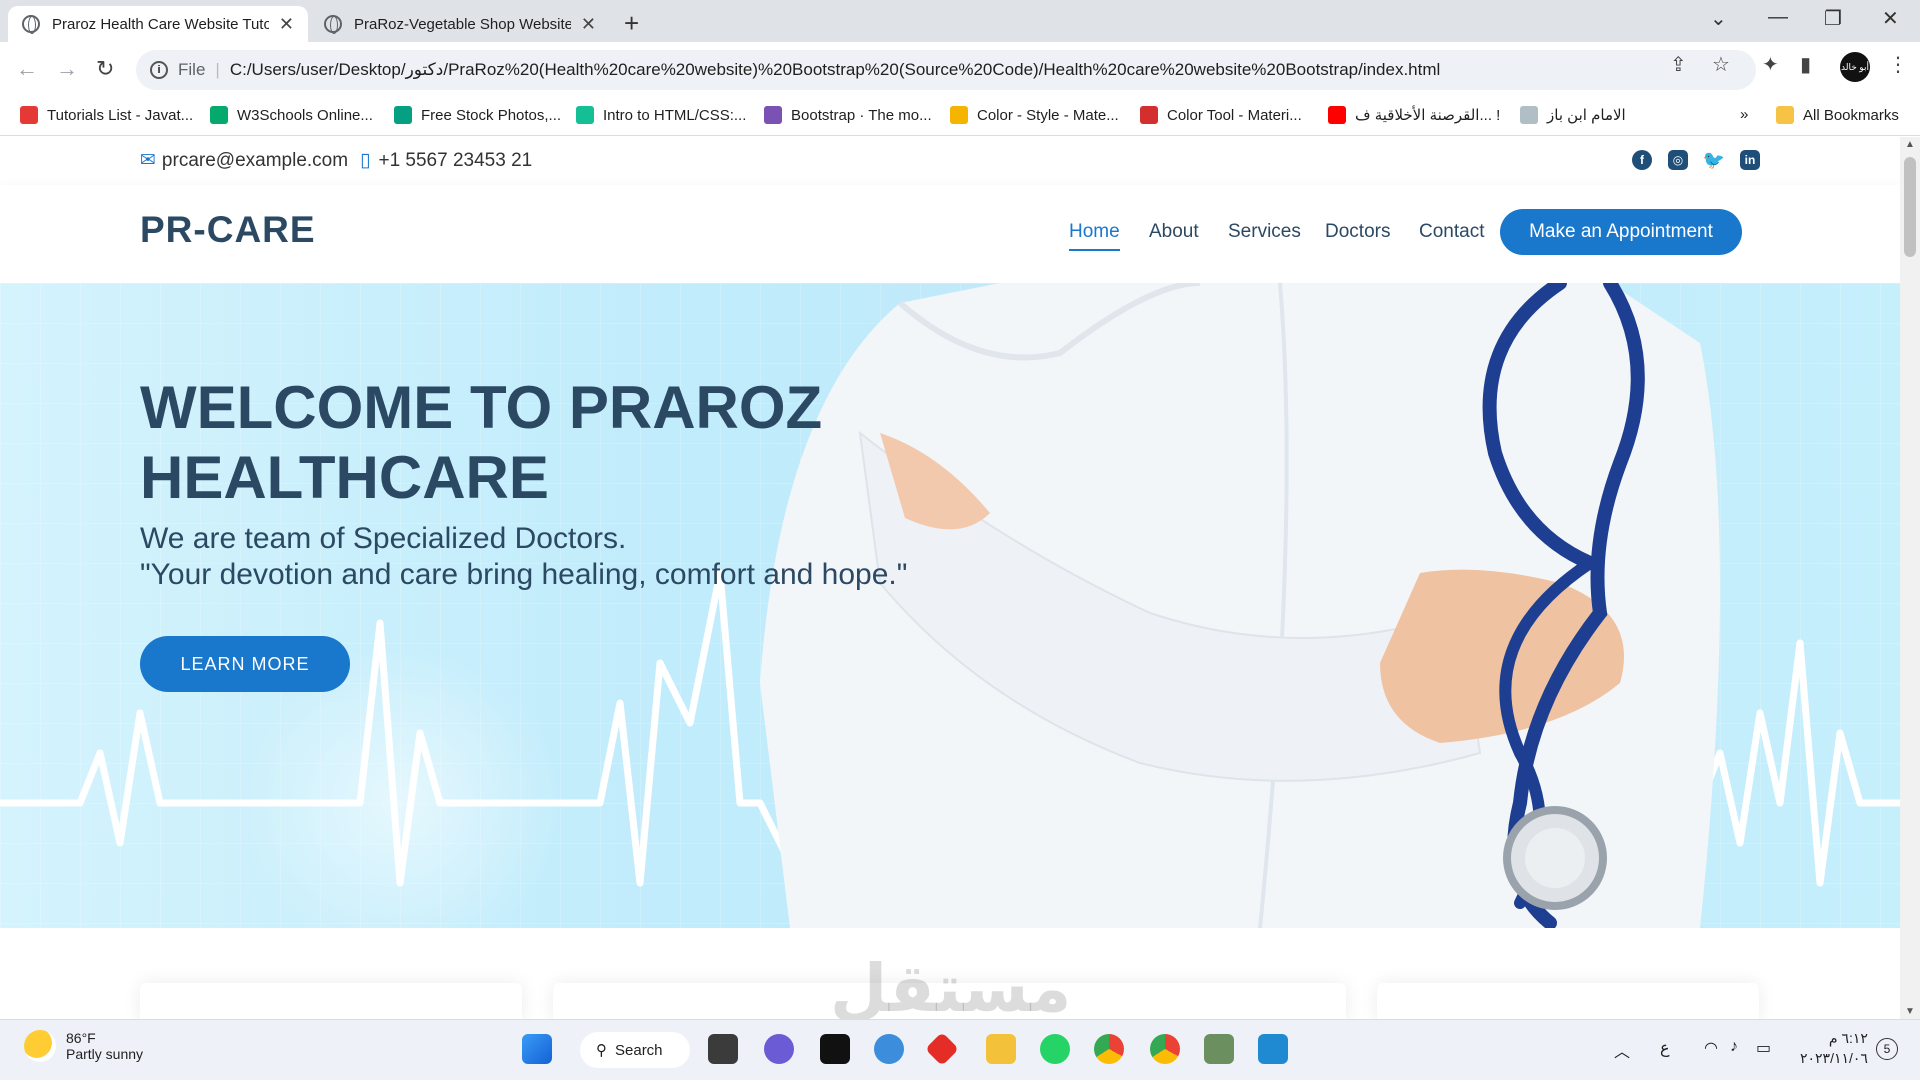 This screenshot has width=1920, height=1080. What do you see at coordinates (1414, 115) in the screenshot?
I see `bookmark-item: القرصنة الأخلاقية ف... !` at bounding box center [1414, 115].